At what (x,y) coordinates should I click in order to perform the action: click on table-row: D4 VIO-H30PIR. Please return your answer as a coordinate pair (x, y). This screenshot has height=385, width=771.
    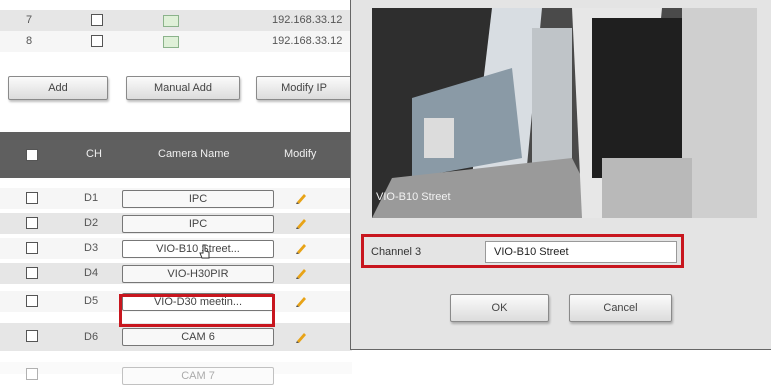
    Looking at the image, I should click on (176, 273).